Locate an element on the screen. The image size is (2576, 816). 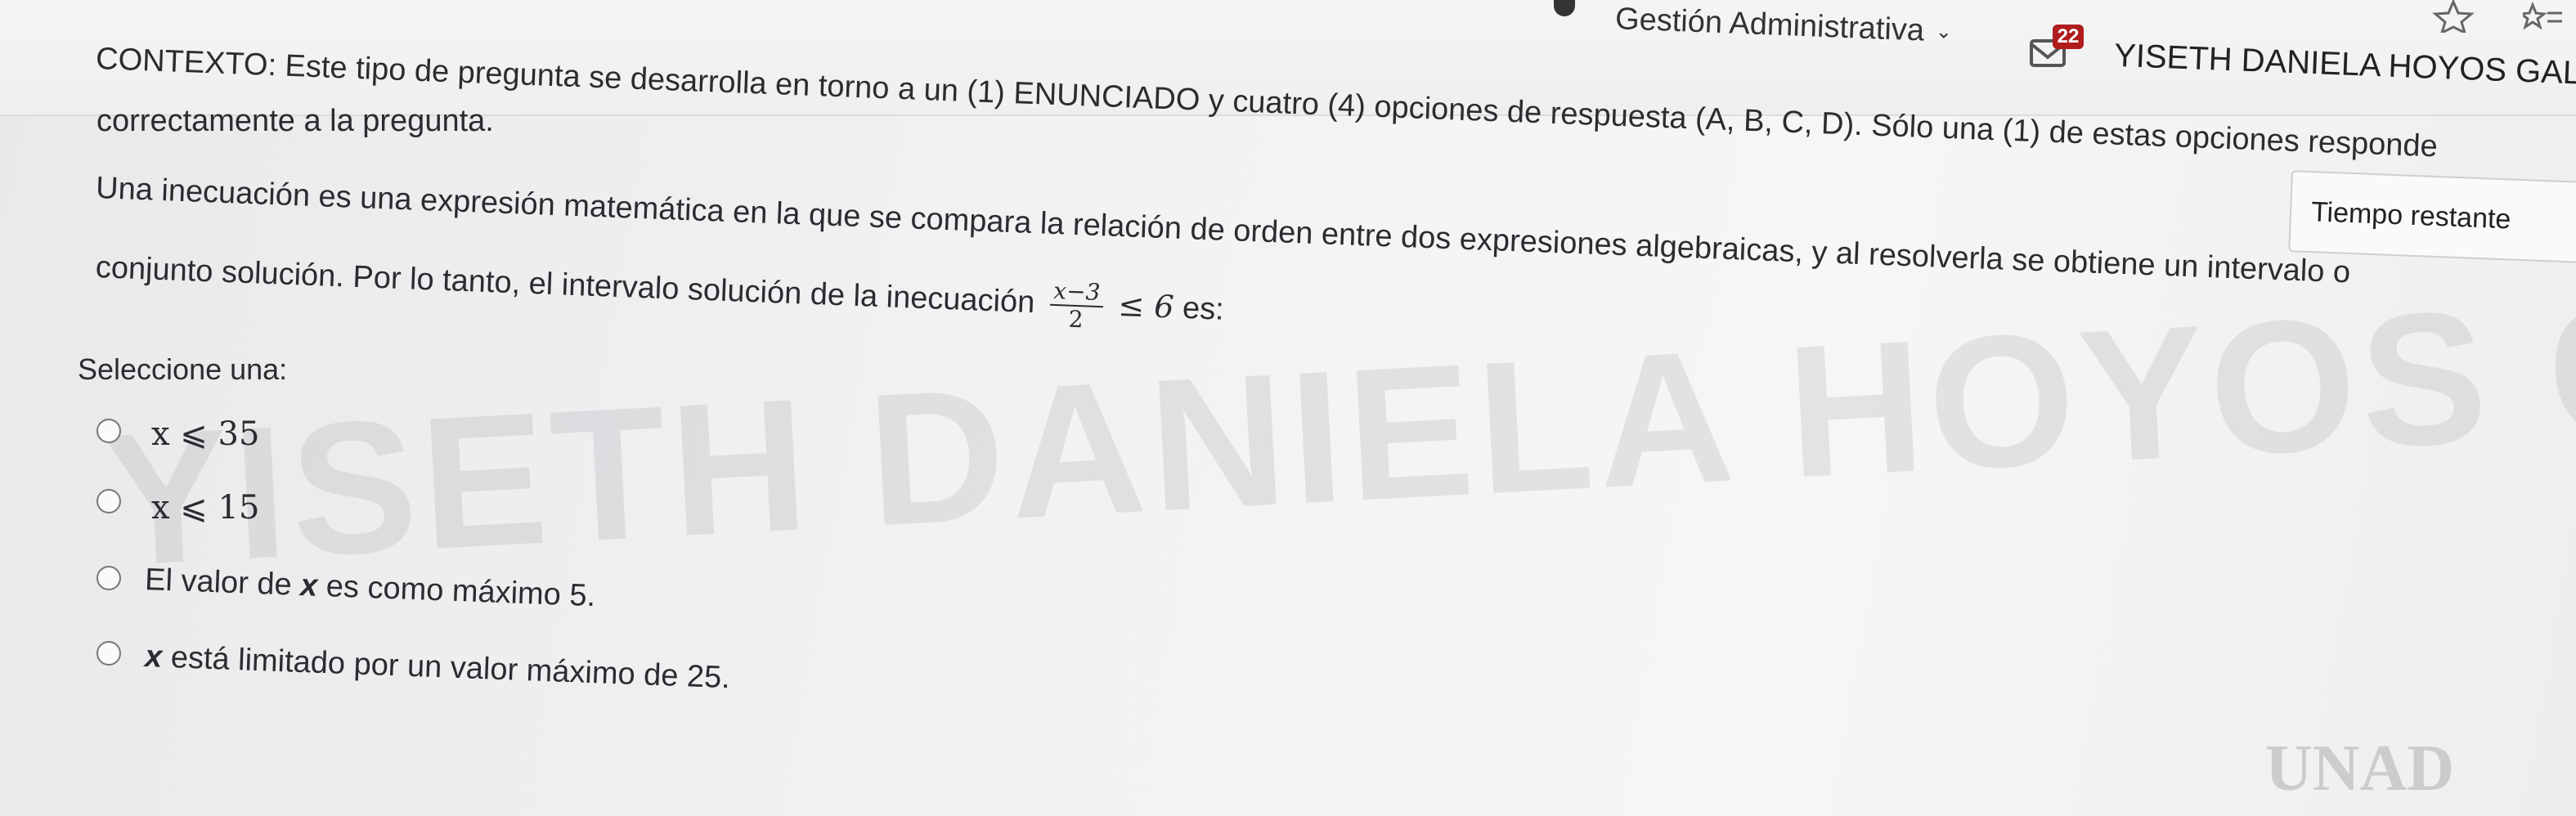
option-b-label: x ⩽ 15 is located at coordinates (205, 508).